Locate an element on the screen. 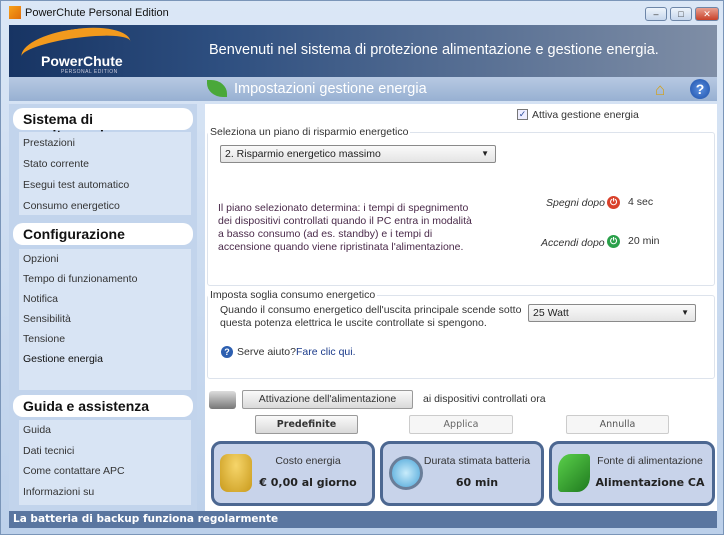 The height and width of the screenshot is (535, 724). enable-checkbox: ✓ is located at coordinates (522, 114).